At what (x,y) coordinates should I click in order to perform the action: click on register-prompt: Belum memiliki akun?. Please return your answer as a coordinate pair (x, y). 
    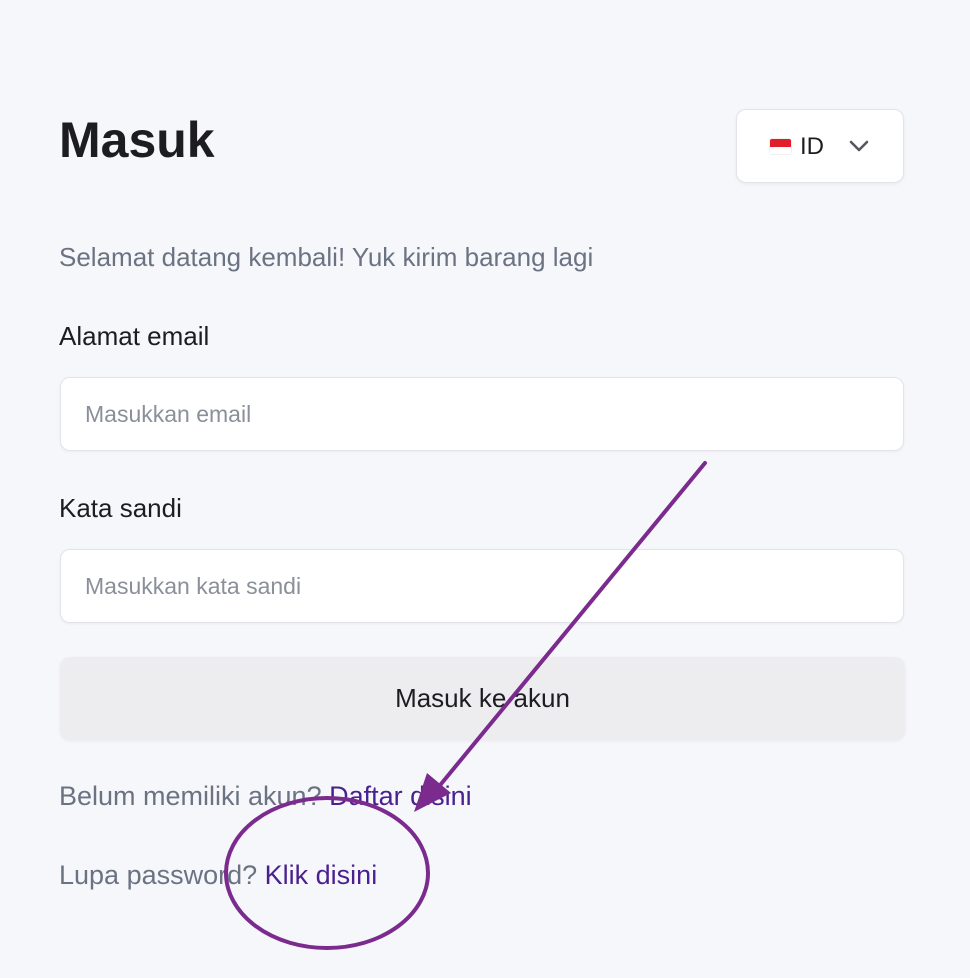
    Looking at the image, I should click on (190, 796).